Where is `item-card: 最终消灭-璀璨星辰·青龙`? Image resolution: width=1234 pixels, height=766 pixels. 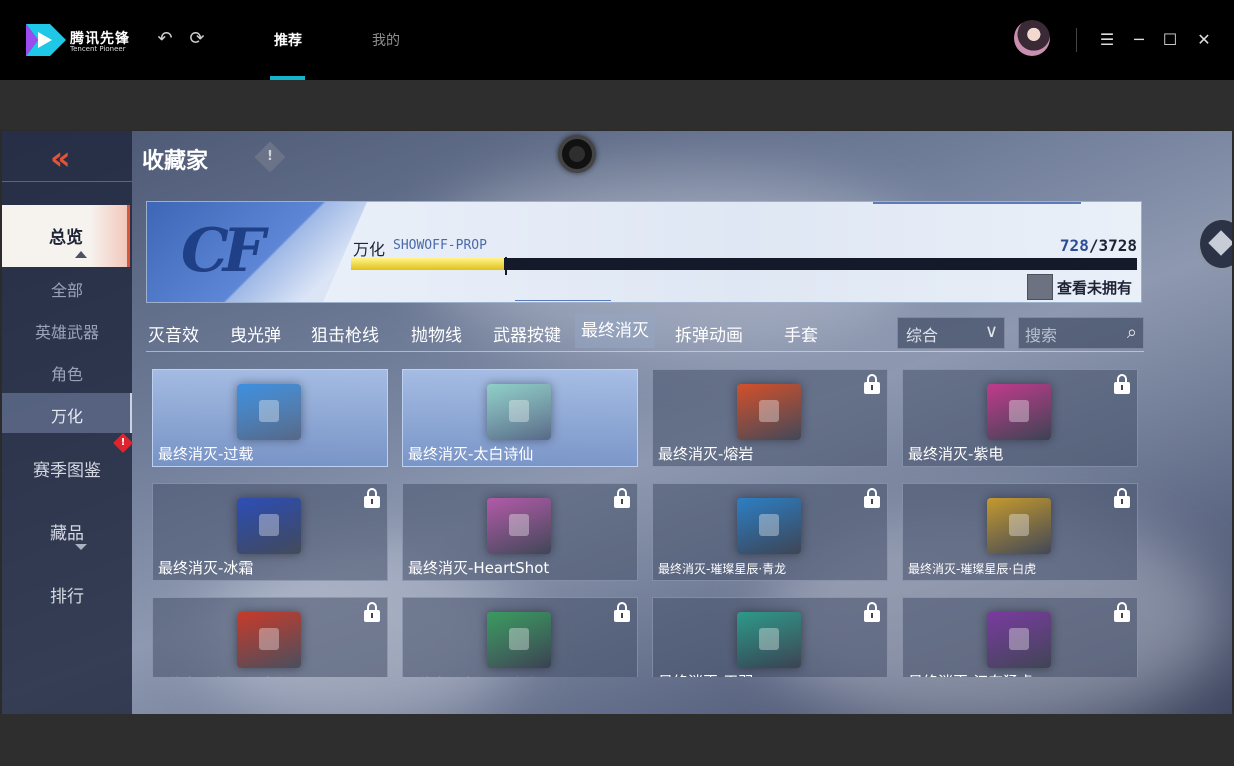
item-card: 最终消灭-璀璨星辰·青龙 is located at coordinates (770, 532).